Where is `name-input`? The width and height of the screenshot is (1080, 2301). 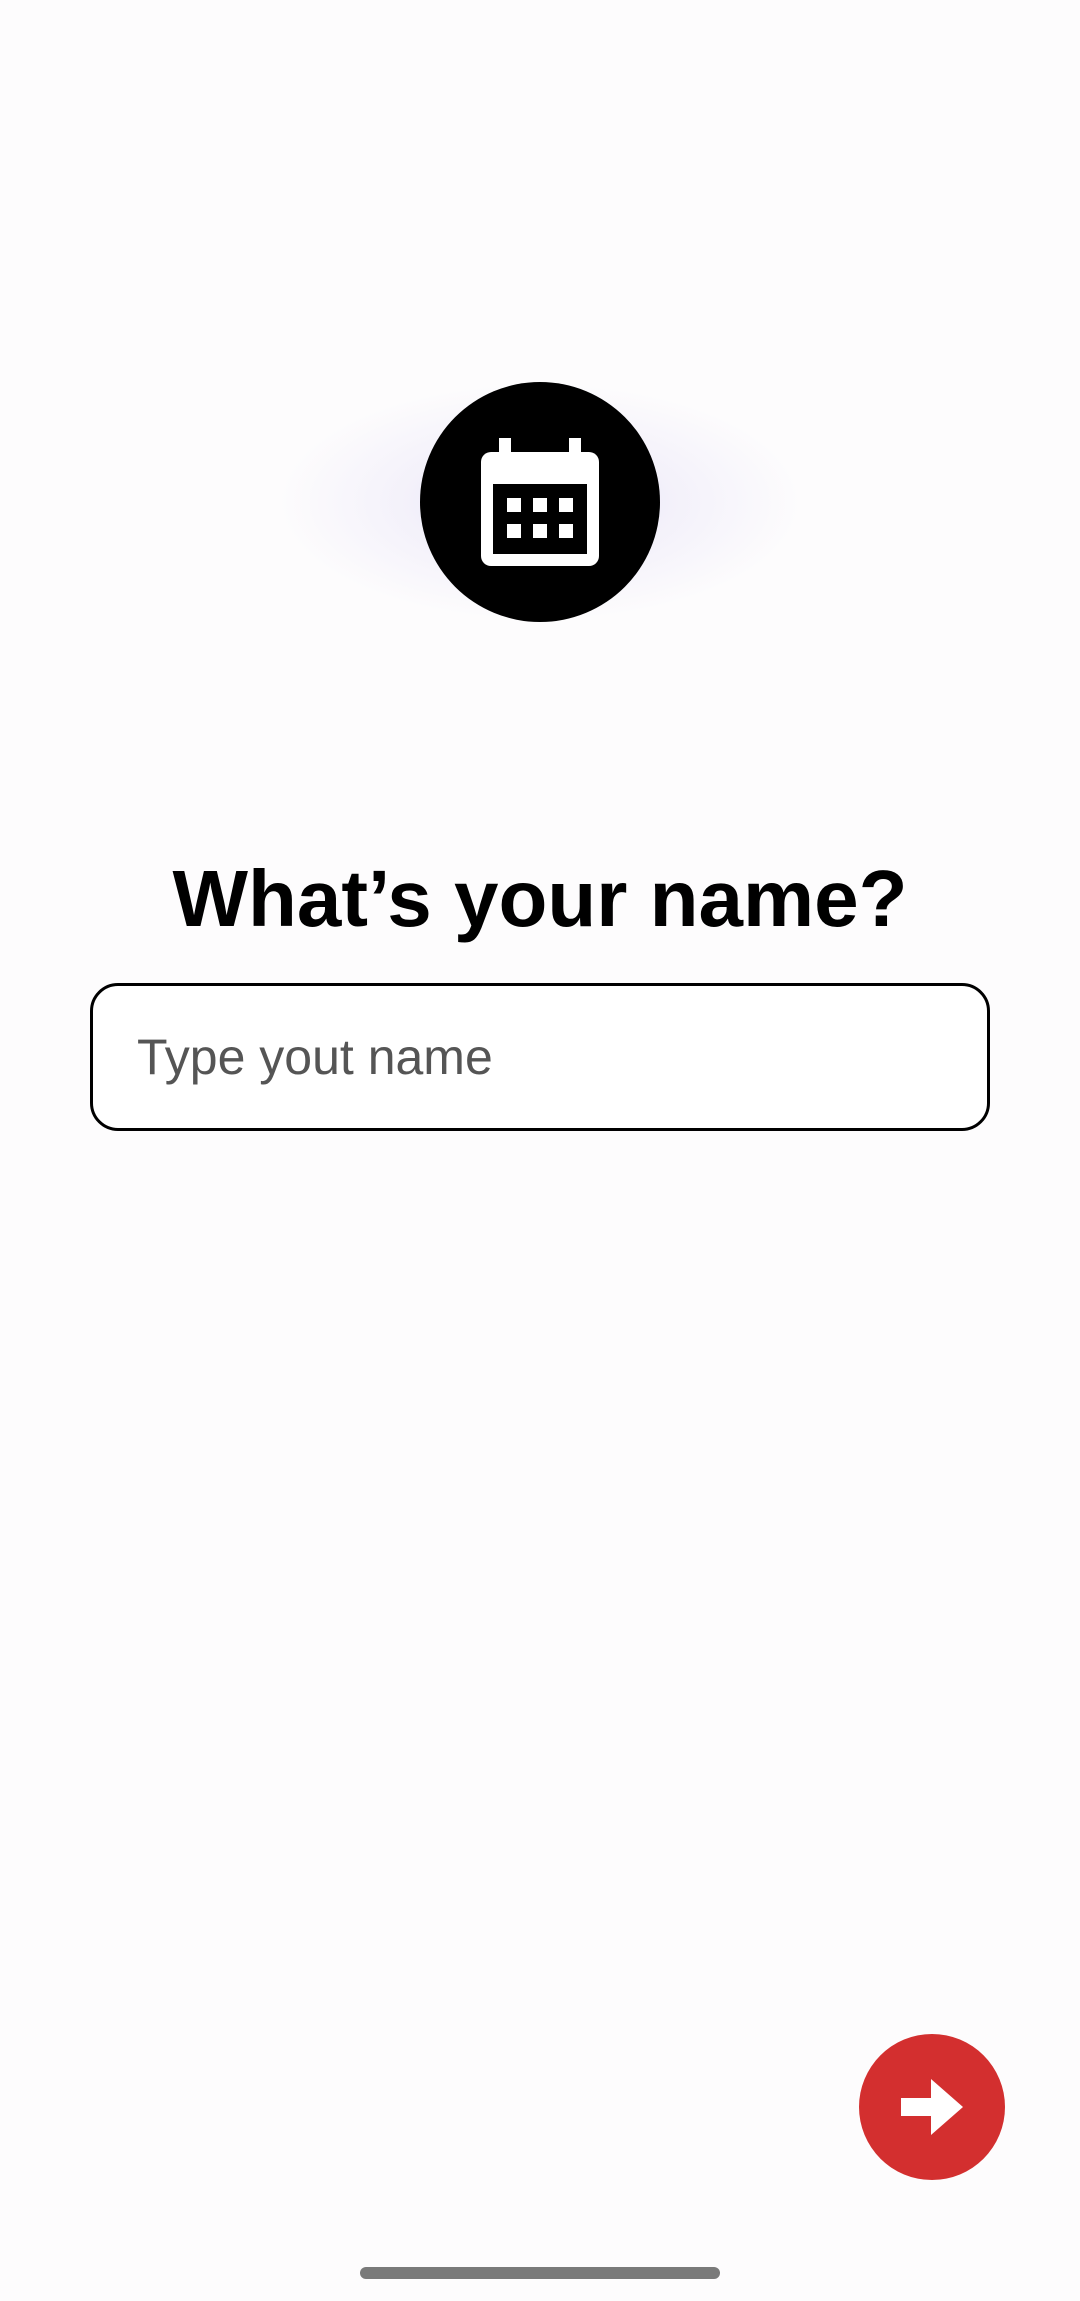
name-input is located at coordinates (540, 1057).